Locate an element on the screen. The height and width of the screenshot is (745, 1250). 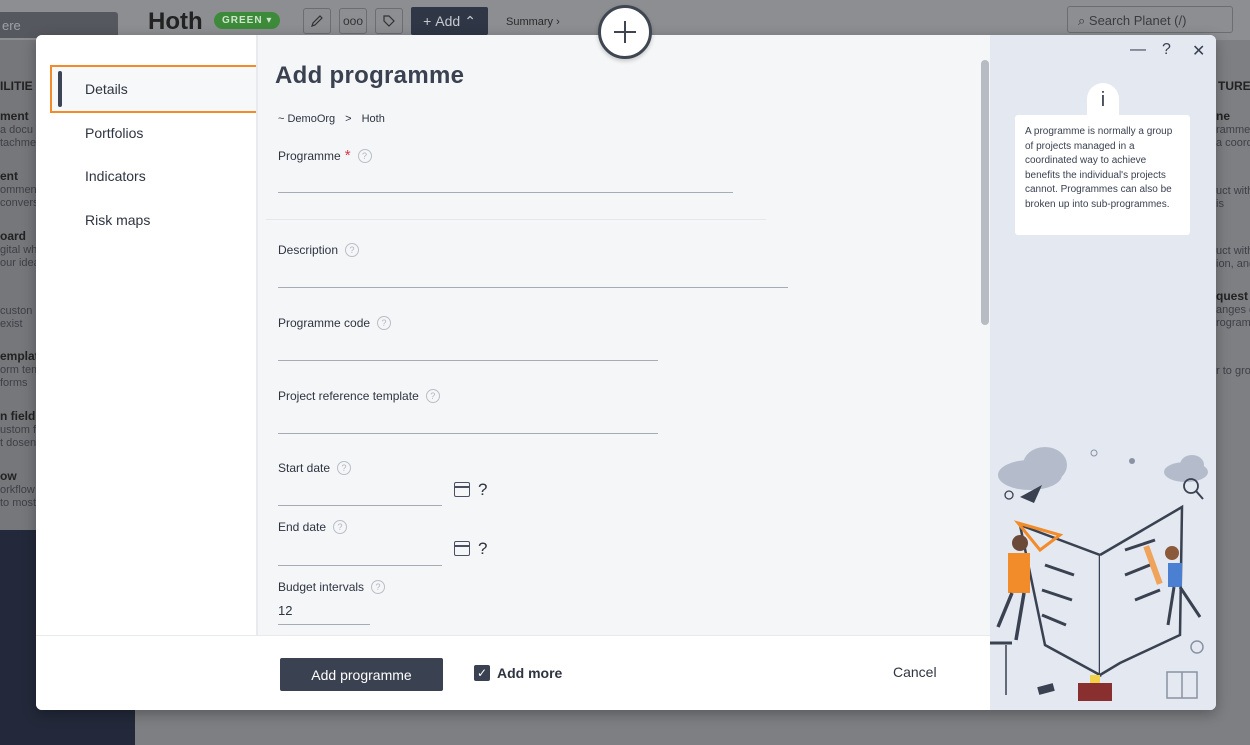
programme-code-label-text: Programme code is located at coordinates (324, 323).